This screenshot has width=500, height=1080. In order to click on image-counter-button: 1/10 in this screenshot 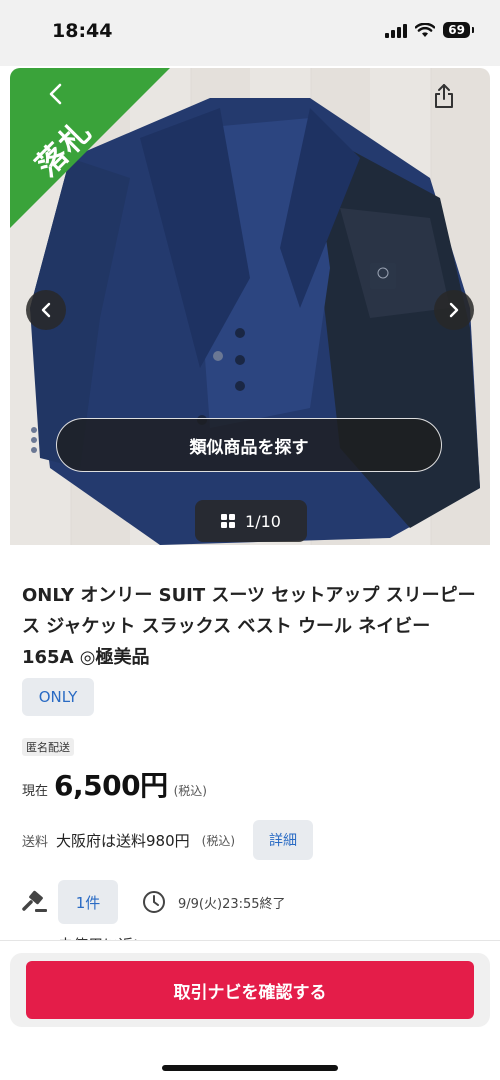, I will do `click(251, 521)`.